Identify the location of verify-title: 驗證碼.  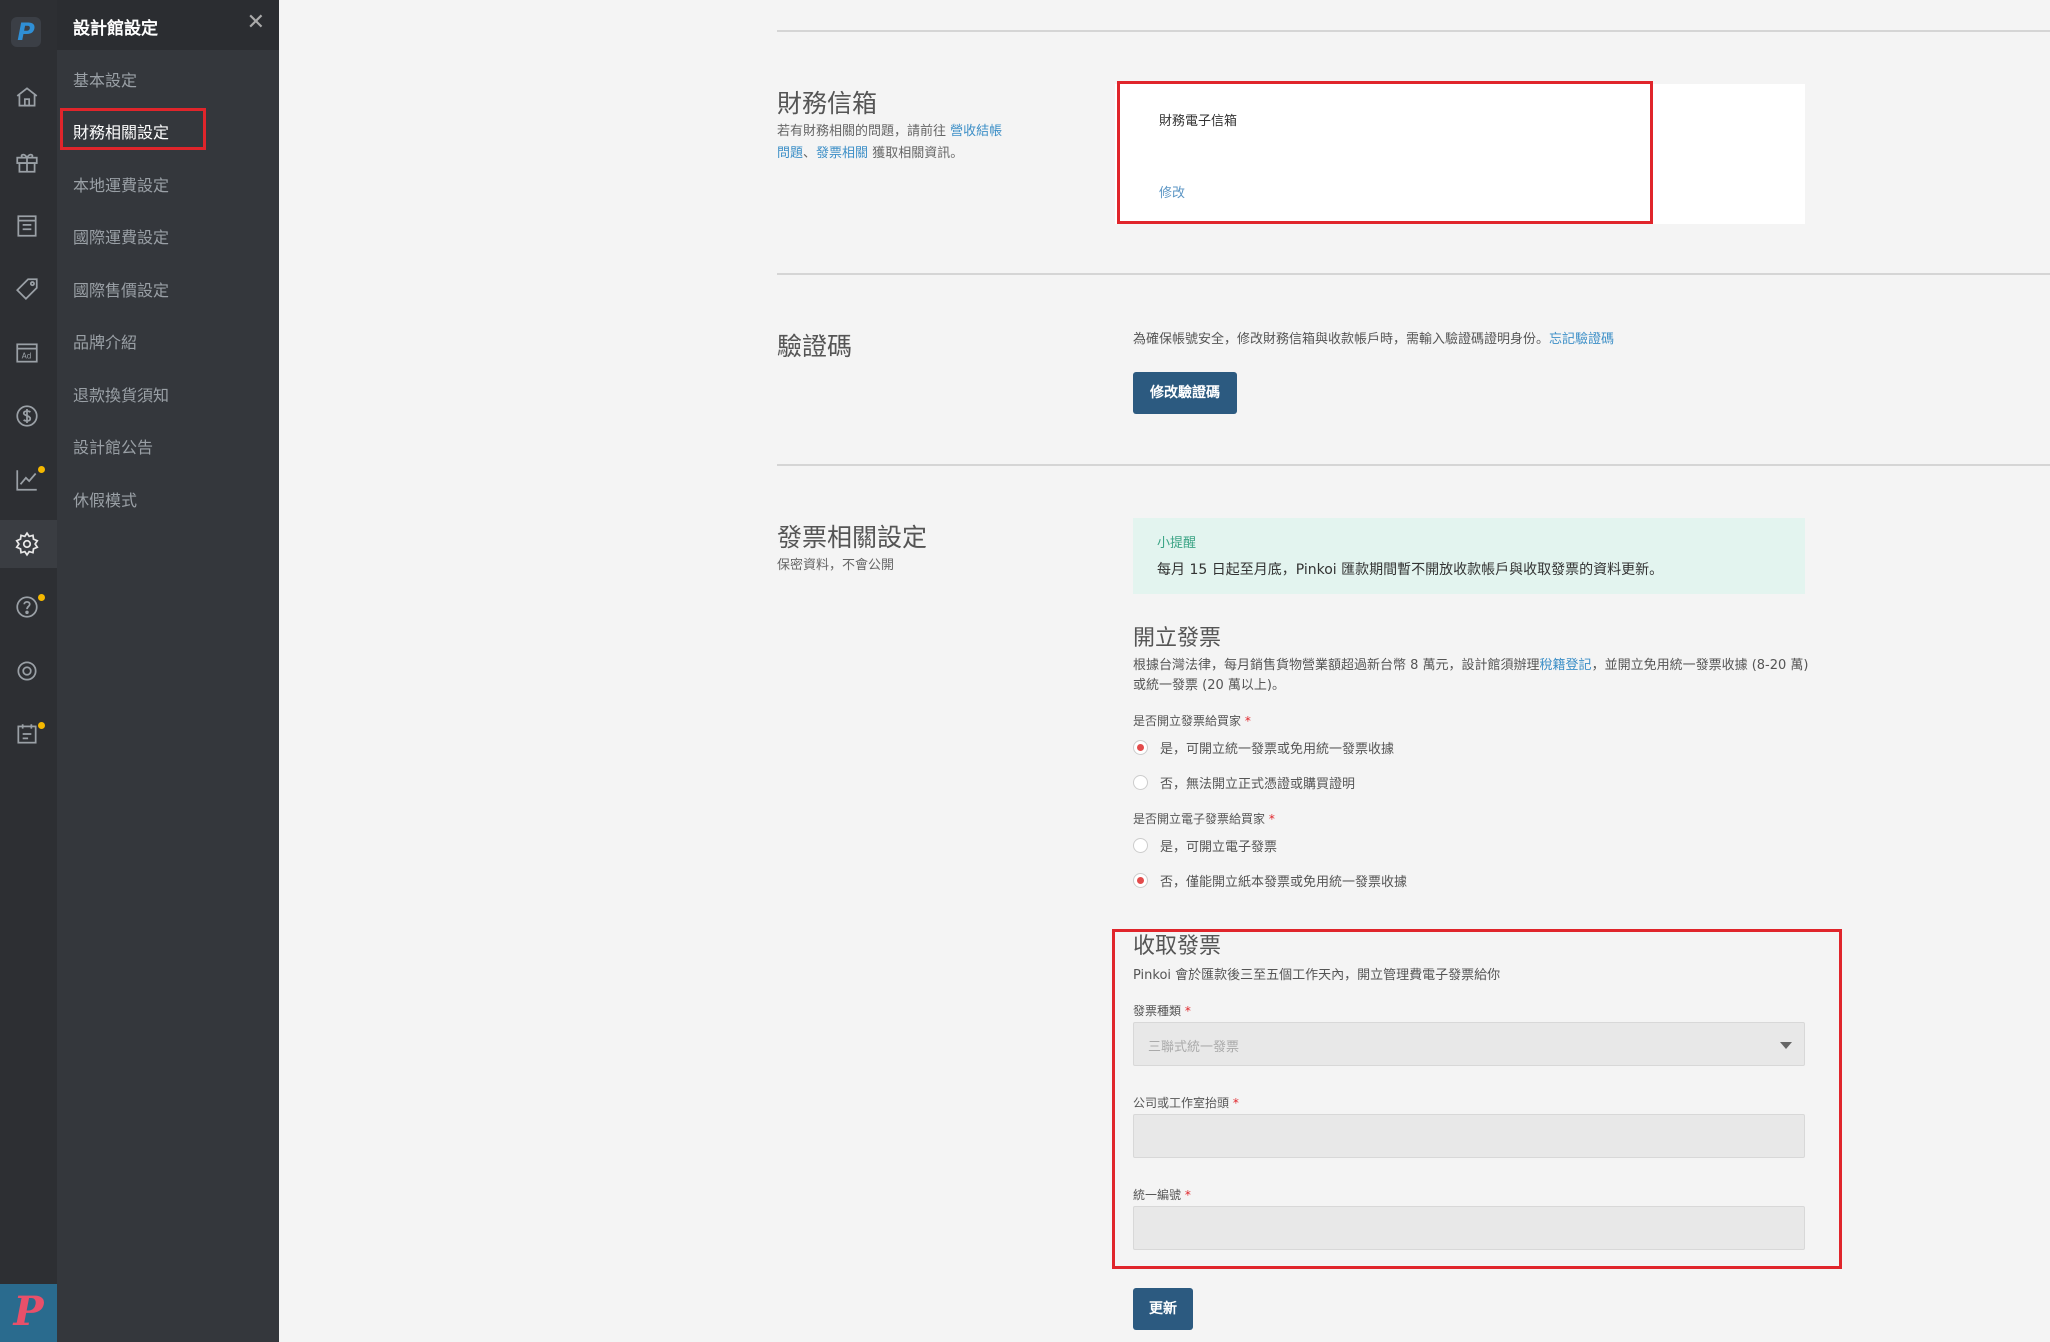
(815, 346).